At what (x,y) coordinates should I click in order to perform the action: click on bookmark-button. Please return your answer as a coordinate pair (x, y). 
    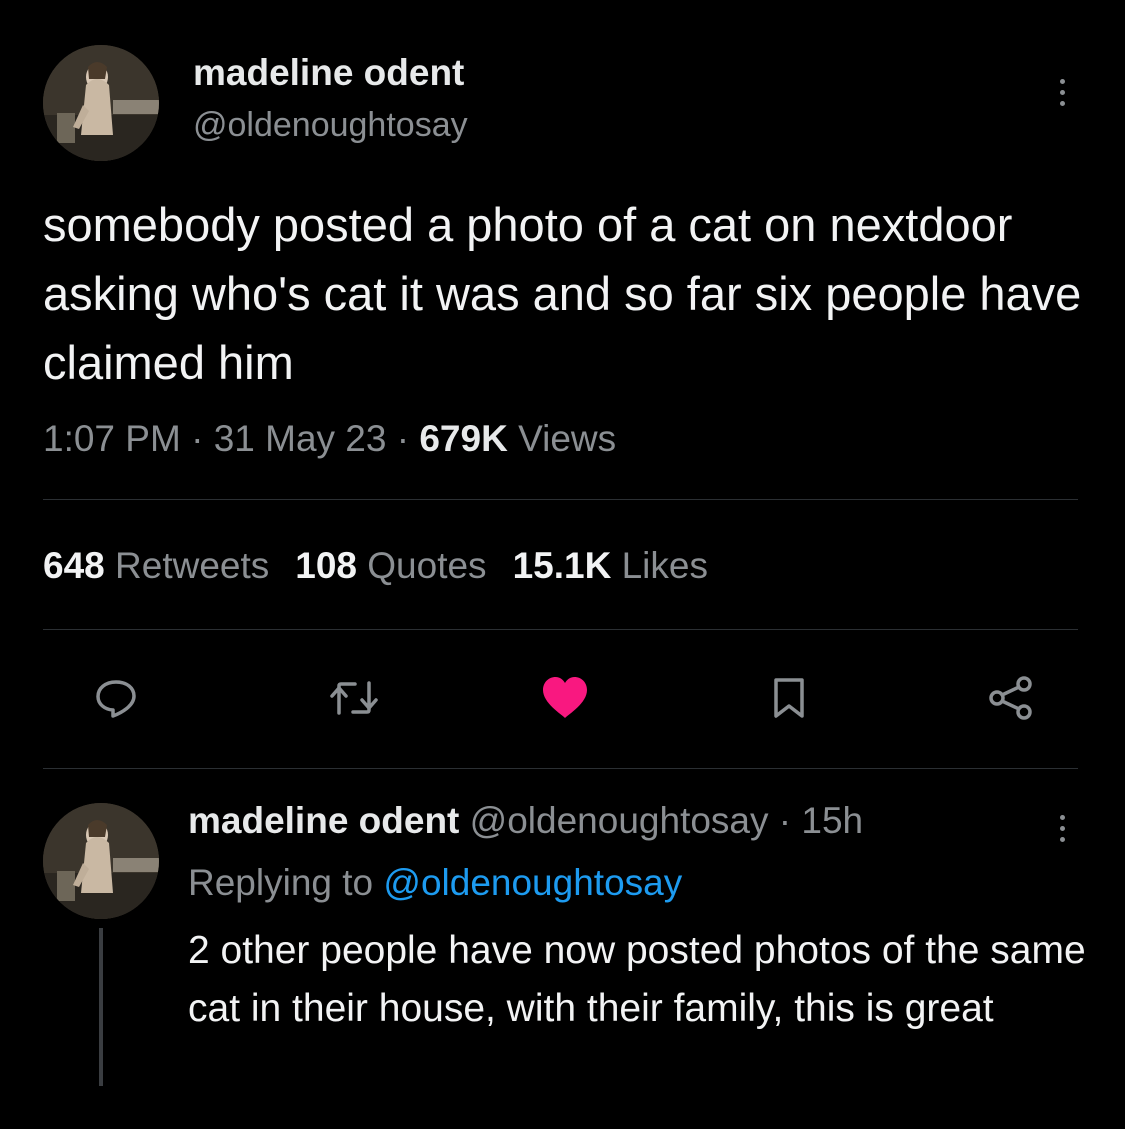
    Looking at the image, I should click on (789, 698).